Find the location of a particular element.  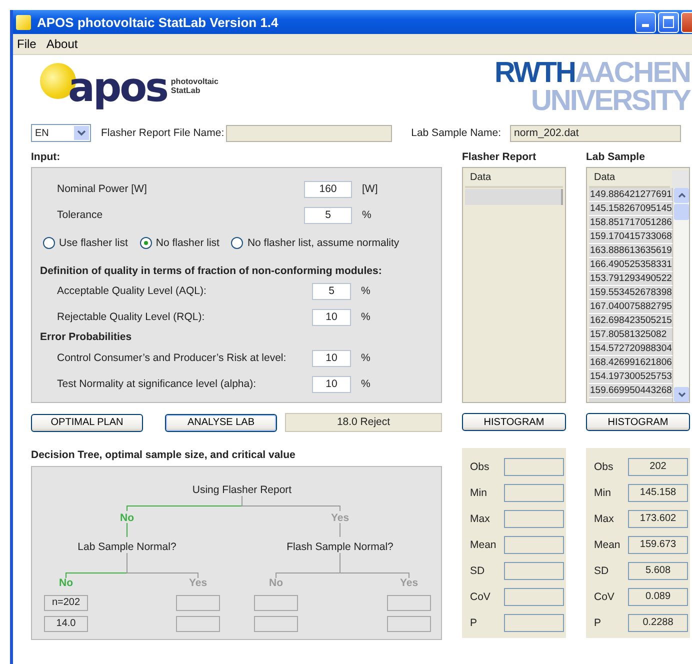

scroll-down-icon is located at coordinates (681, 394).